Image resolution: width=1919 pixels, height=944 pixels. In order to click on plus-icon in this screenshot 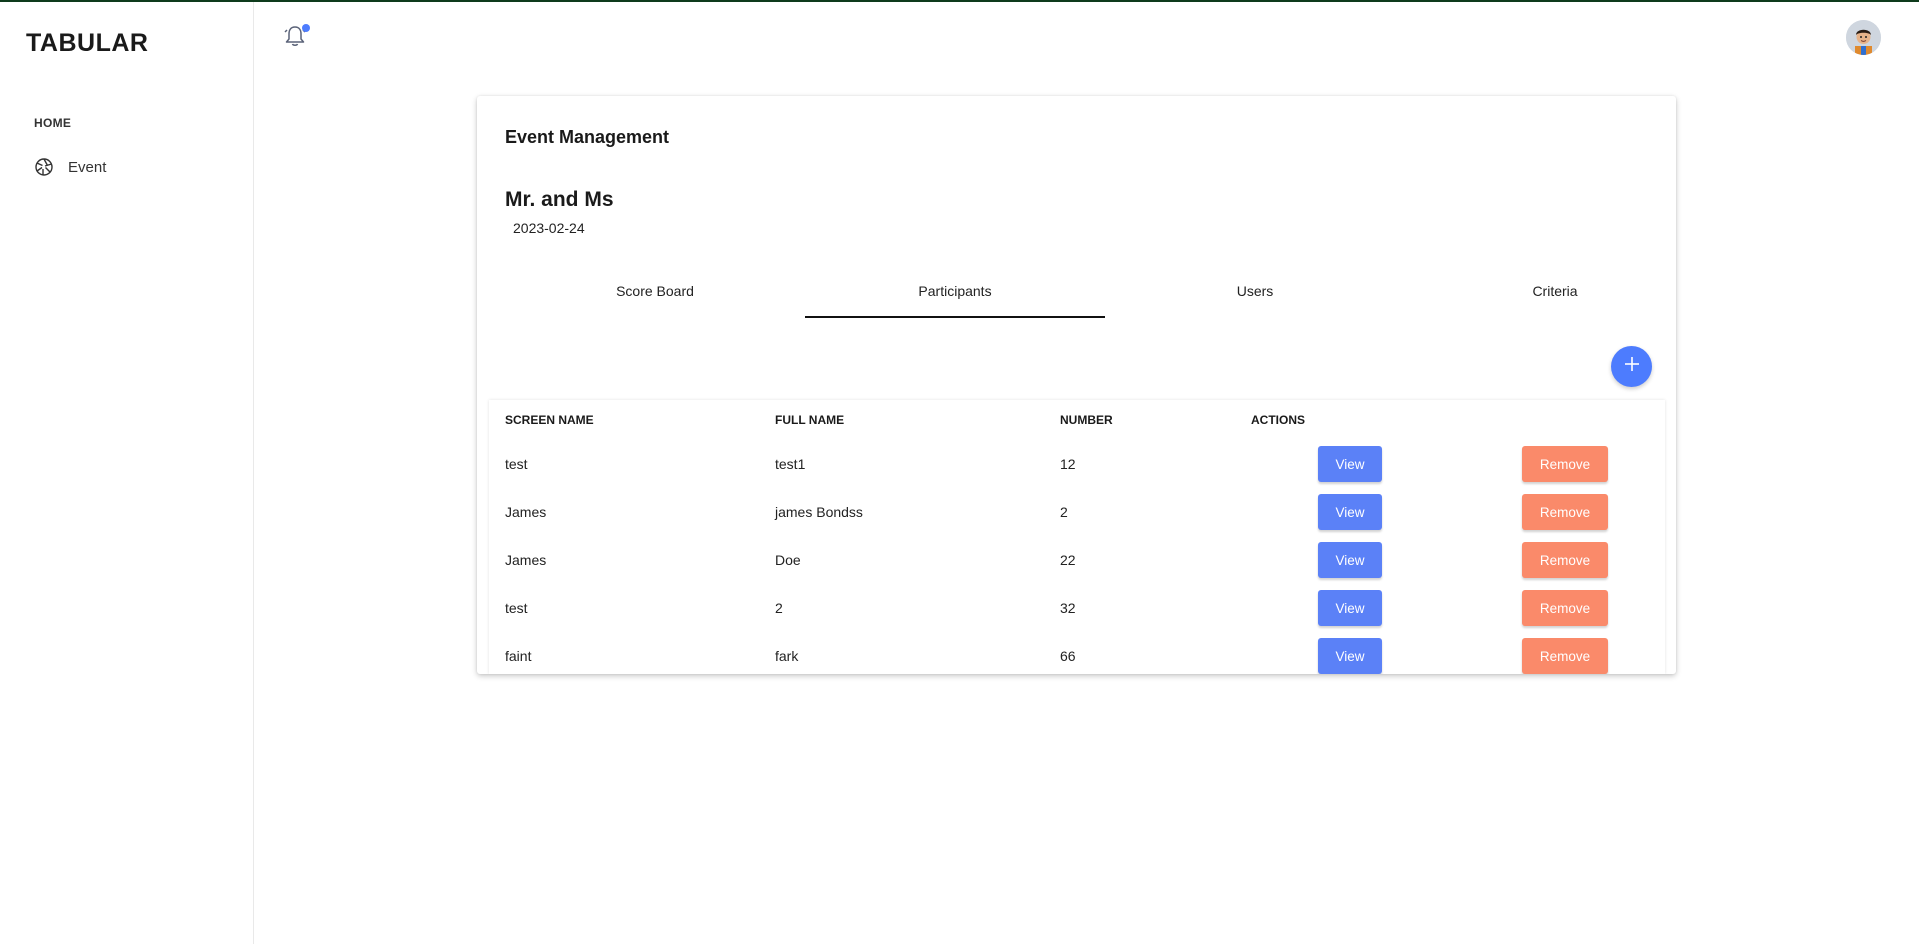, I will do `click(1632, 366)`.